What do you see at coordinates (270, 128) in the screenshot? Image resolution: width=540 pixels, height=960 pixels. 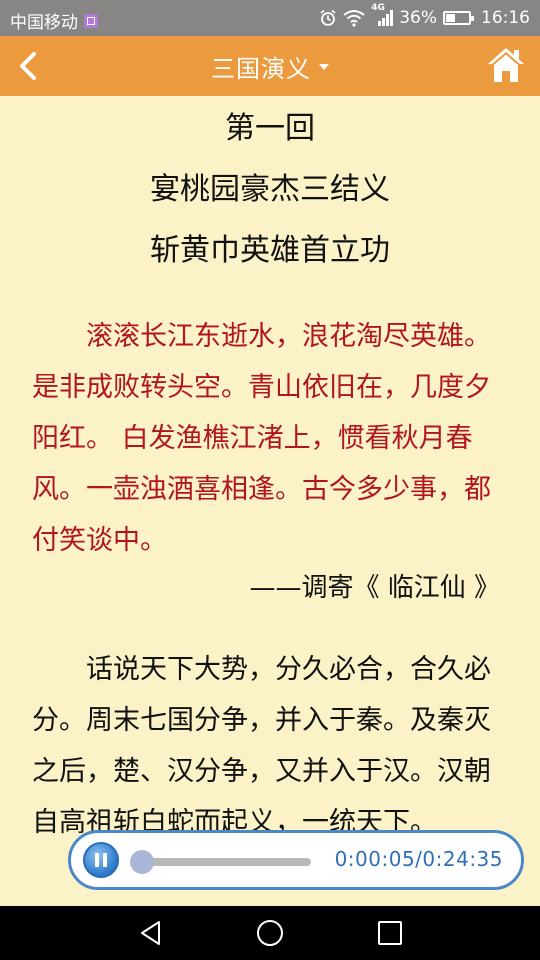 I see `chapter-number: 第一回` at bounding box center [270, 128].